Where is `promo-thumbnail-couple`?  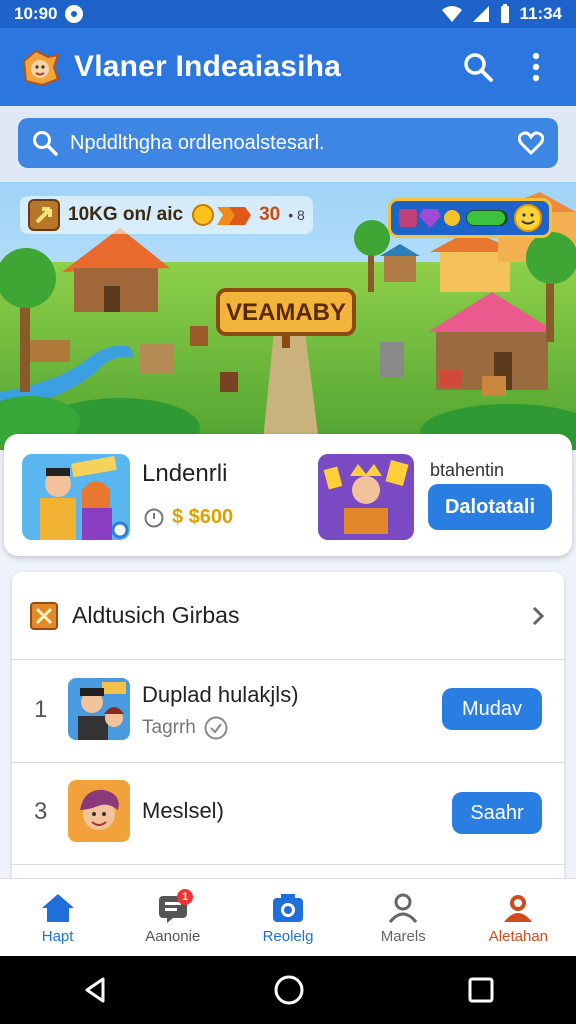 promo-thumbnail-couple is located at coordinates (76, 497).